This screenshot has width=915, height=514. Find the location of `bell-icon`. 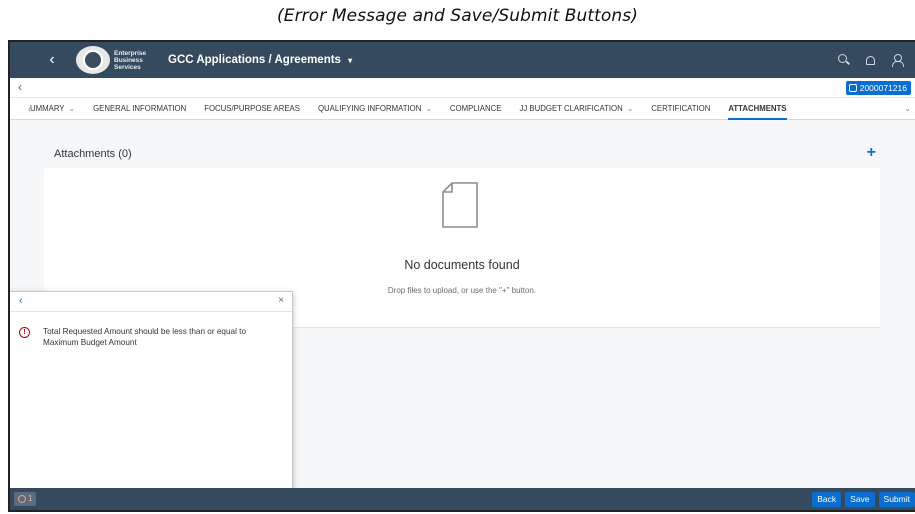

bell-icon is located at coordinates (870, 60).